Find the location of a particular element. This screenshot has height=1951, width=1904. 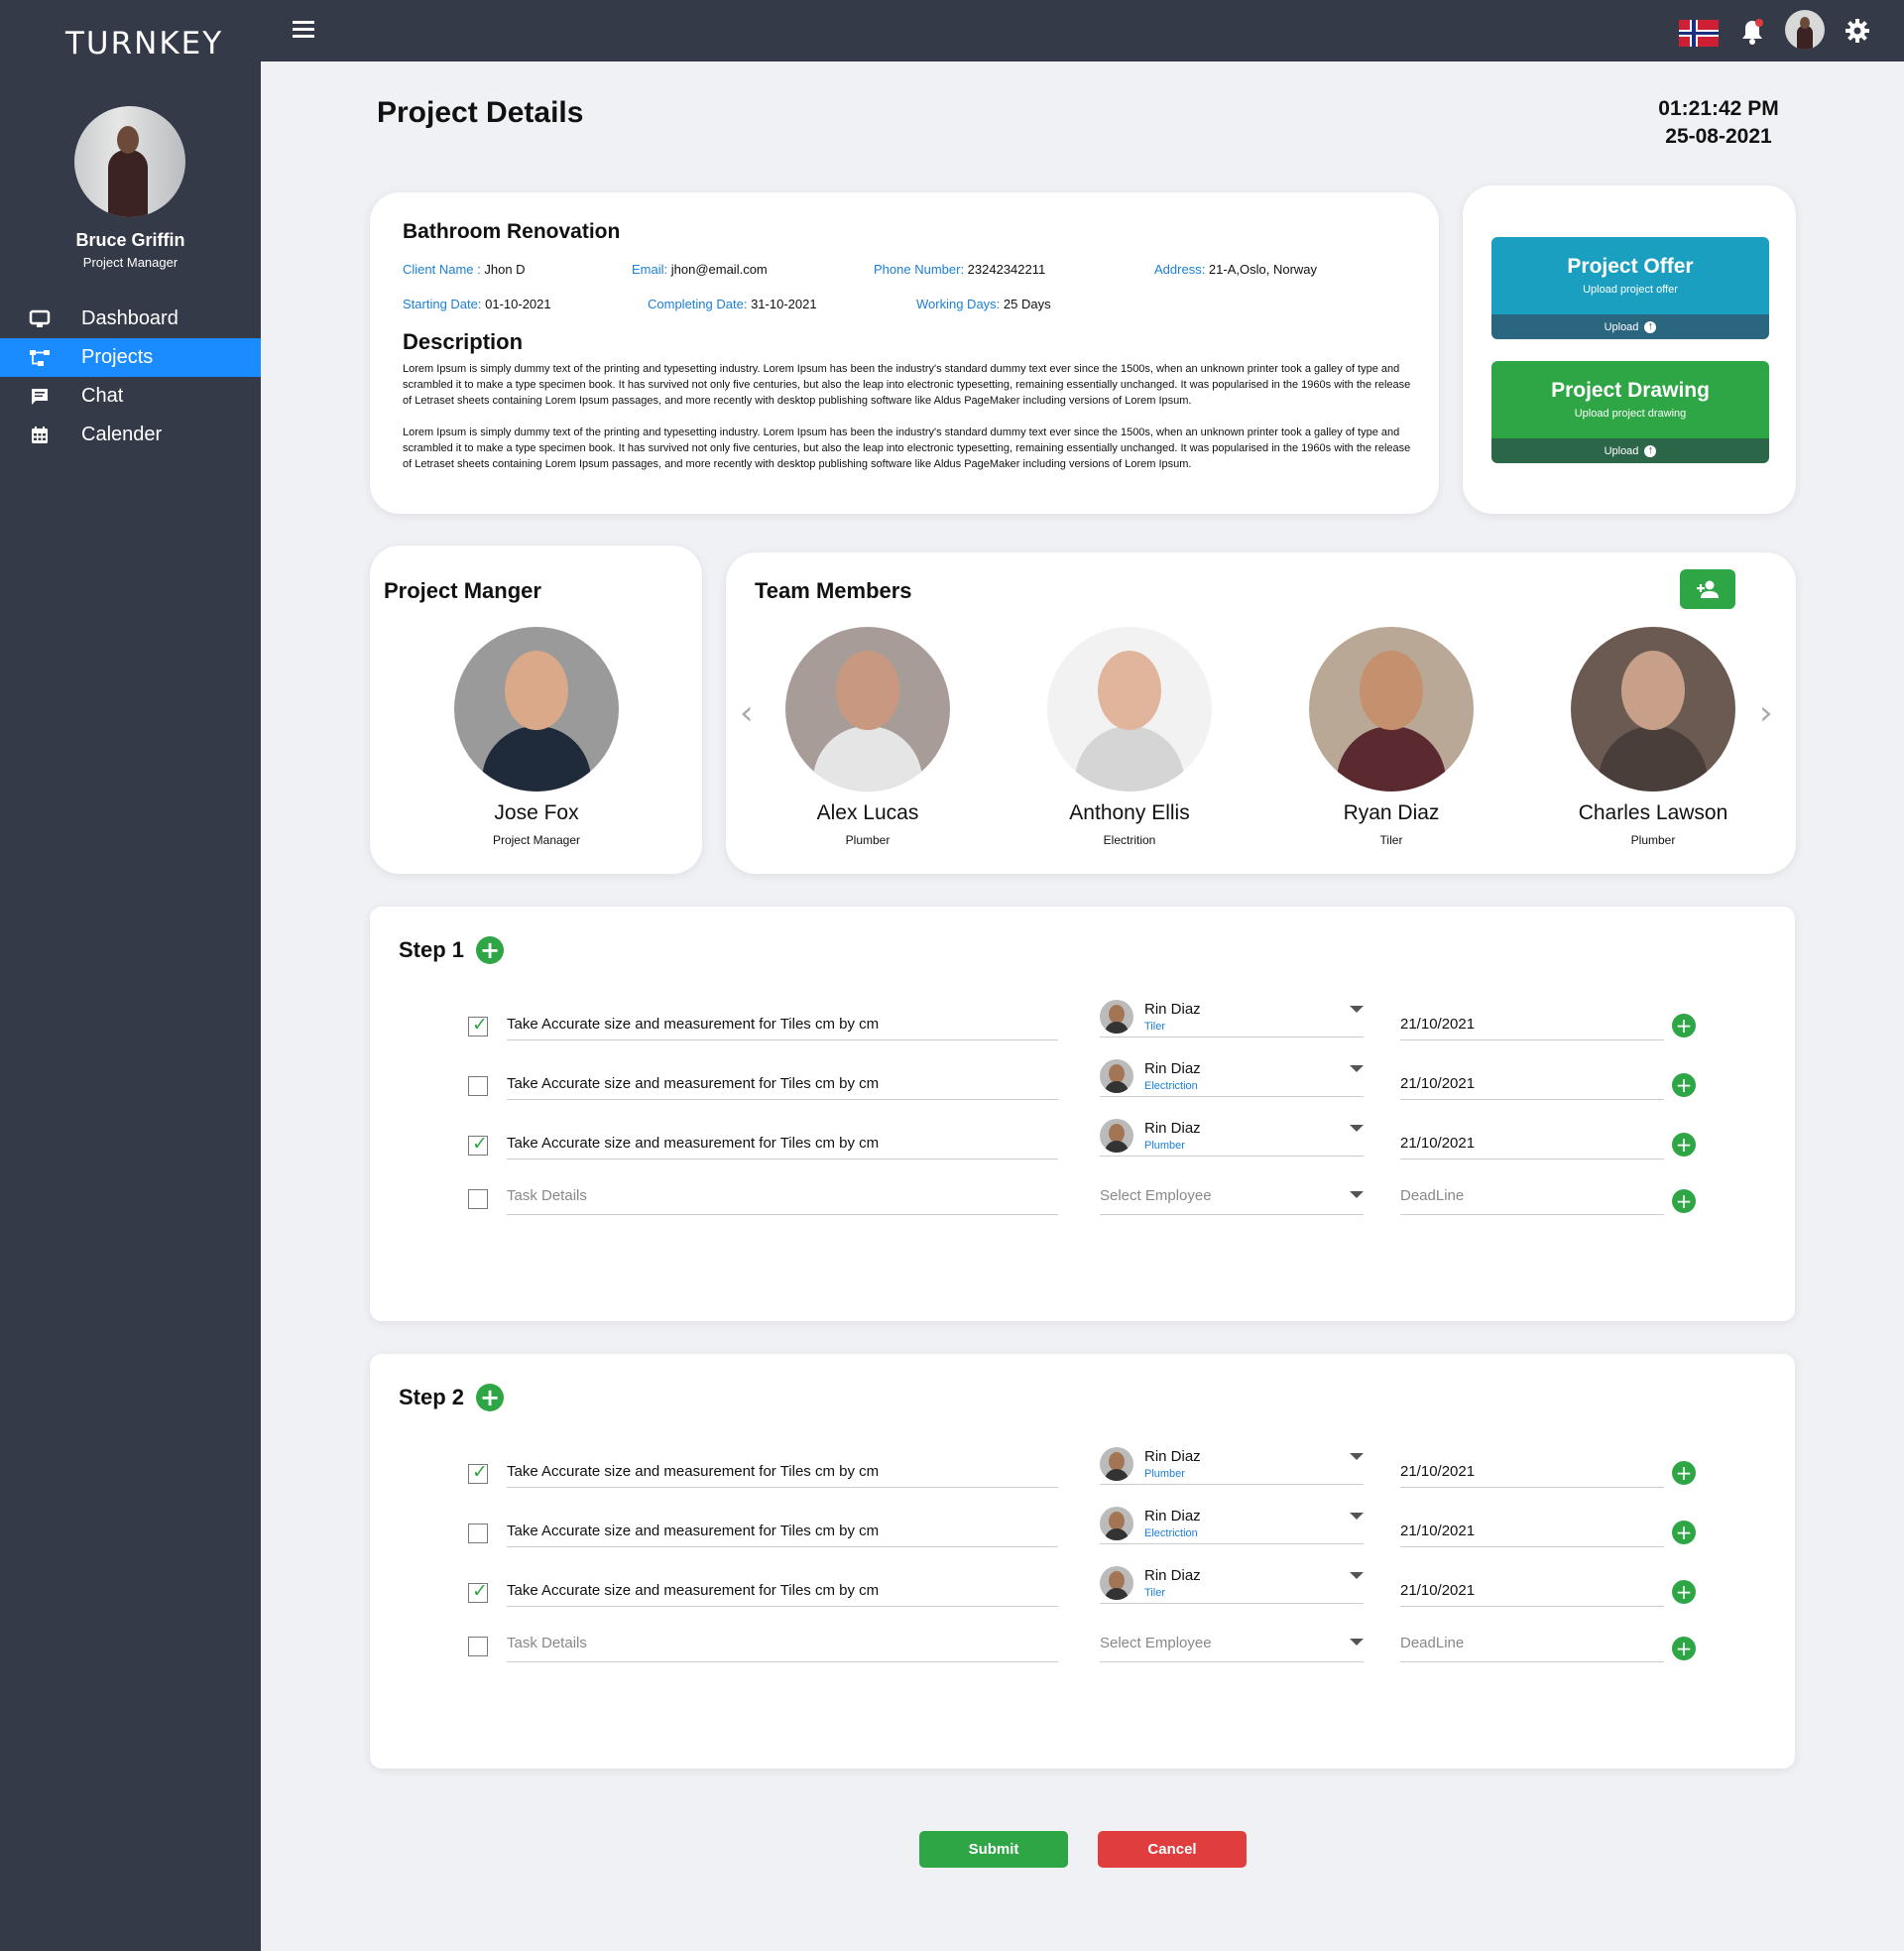

upload-icon: ↑ is located at coordinates (1650, 326).